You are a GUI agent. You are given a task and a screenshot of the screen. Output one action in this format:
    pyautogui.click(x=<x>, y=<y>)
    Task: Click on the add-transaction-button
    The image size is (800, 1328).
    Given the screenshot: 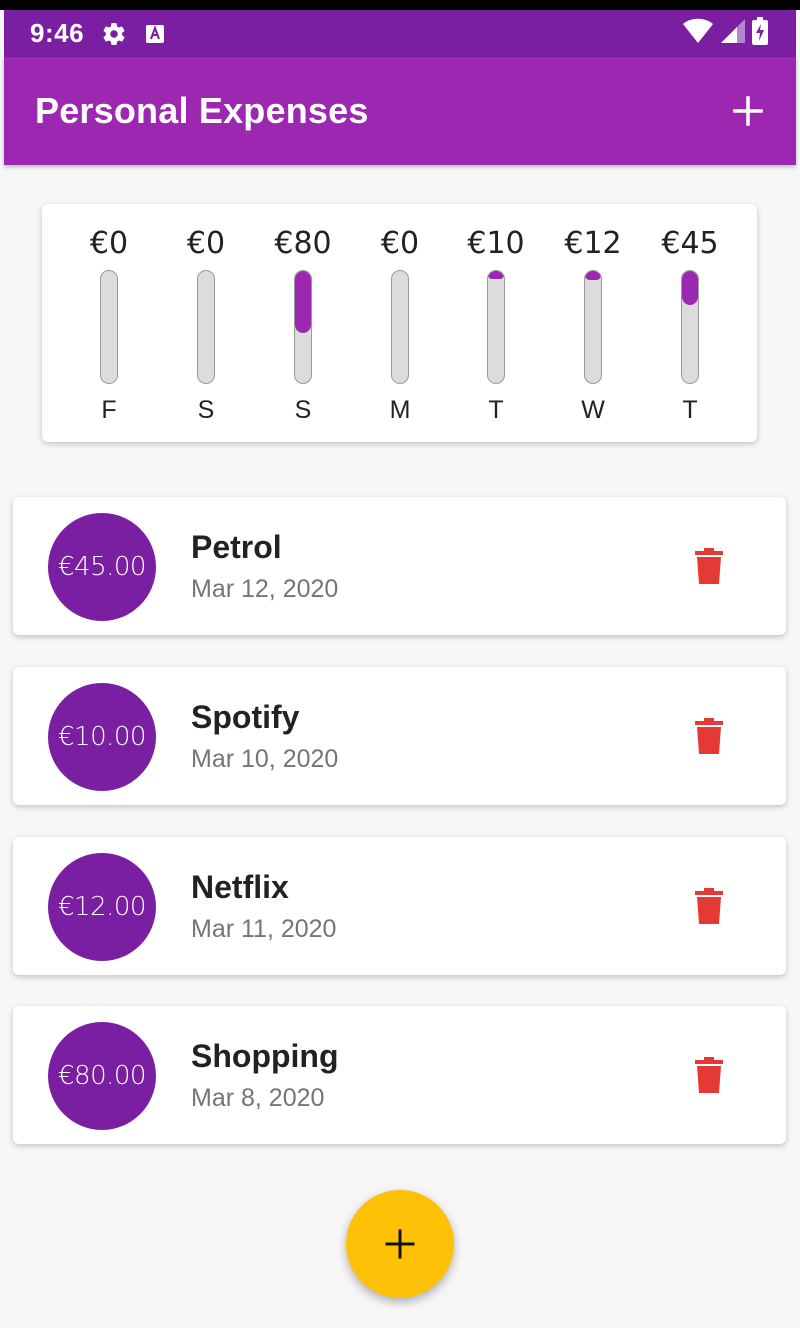 What is the action you would take?
    pyautogui.click(x=748, y=111)
    